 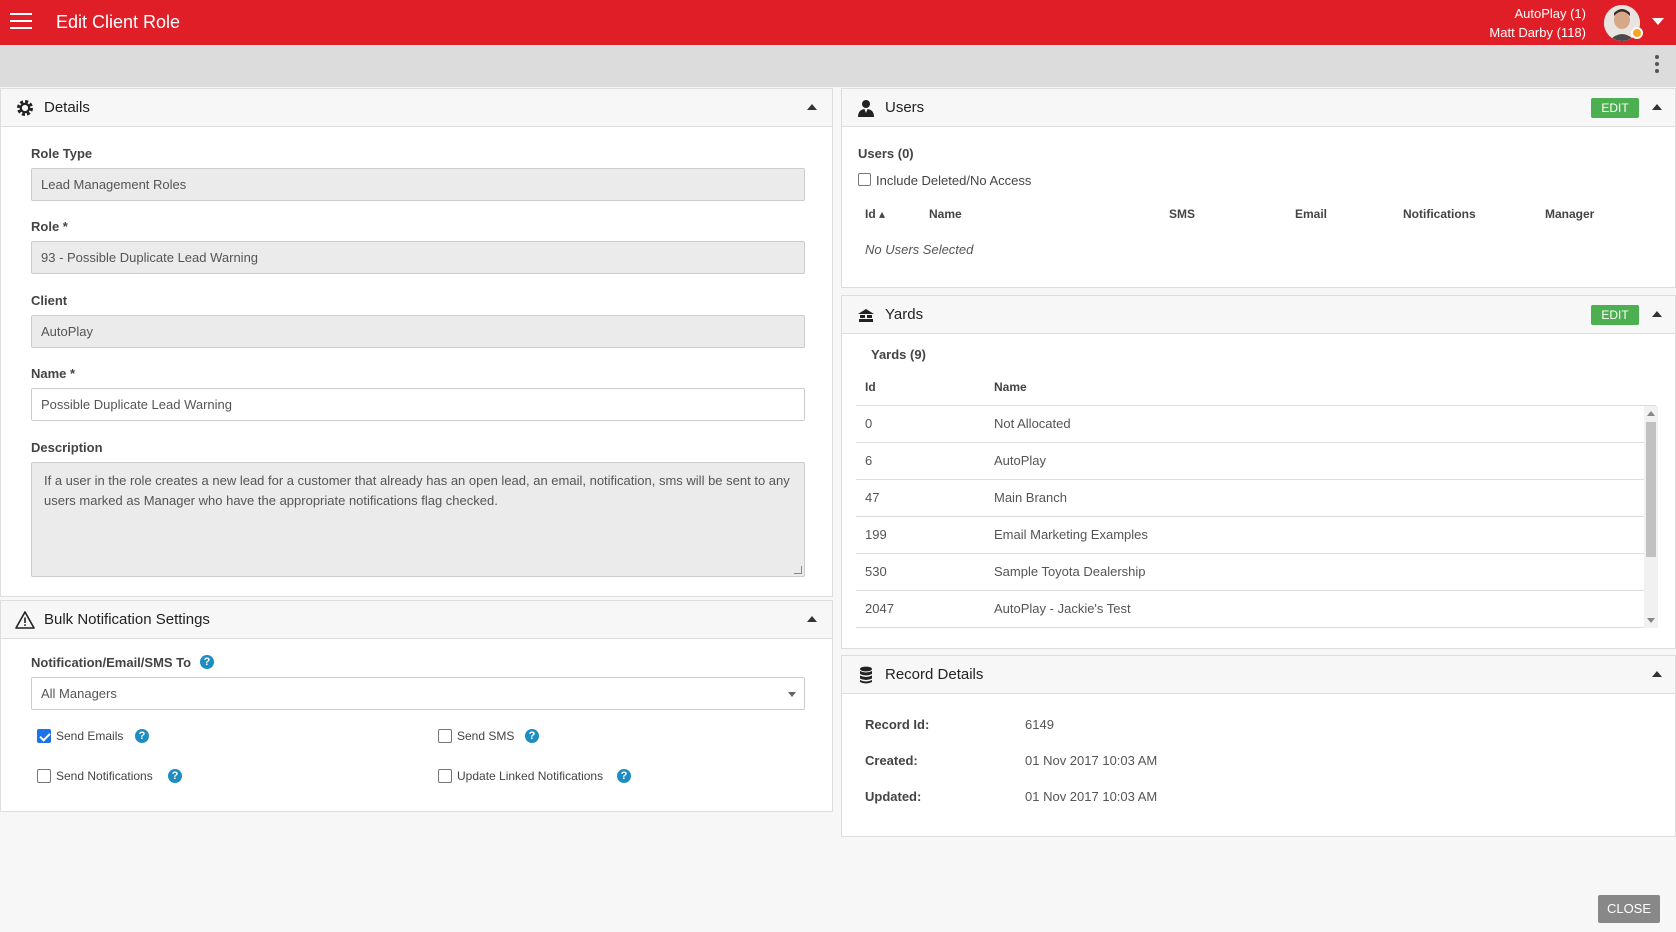 What do you see at coordinates (1010, 387) in the screenshot?
I see `yards-col-name: Name` at bounding box center [1010, 387].